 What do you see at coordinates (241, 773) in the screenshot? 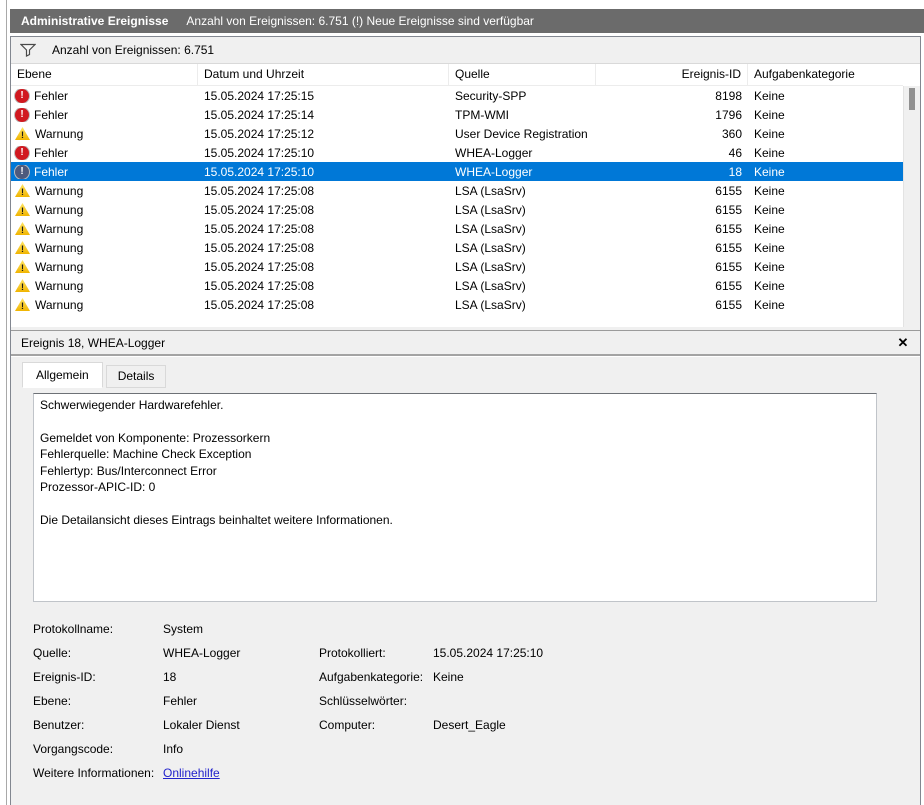
I see `onlinehilfe-link: Onlinehilfe` at bounding box center [241, 773].